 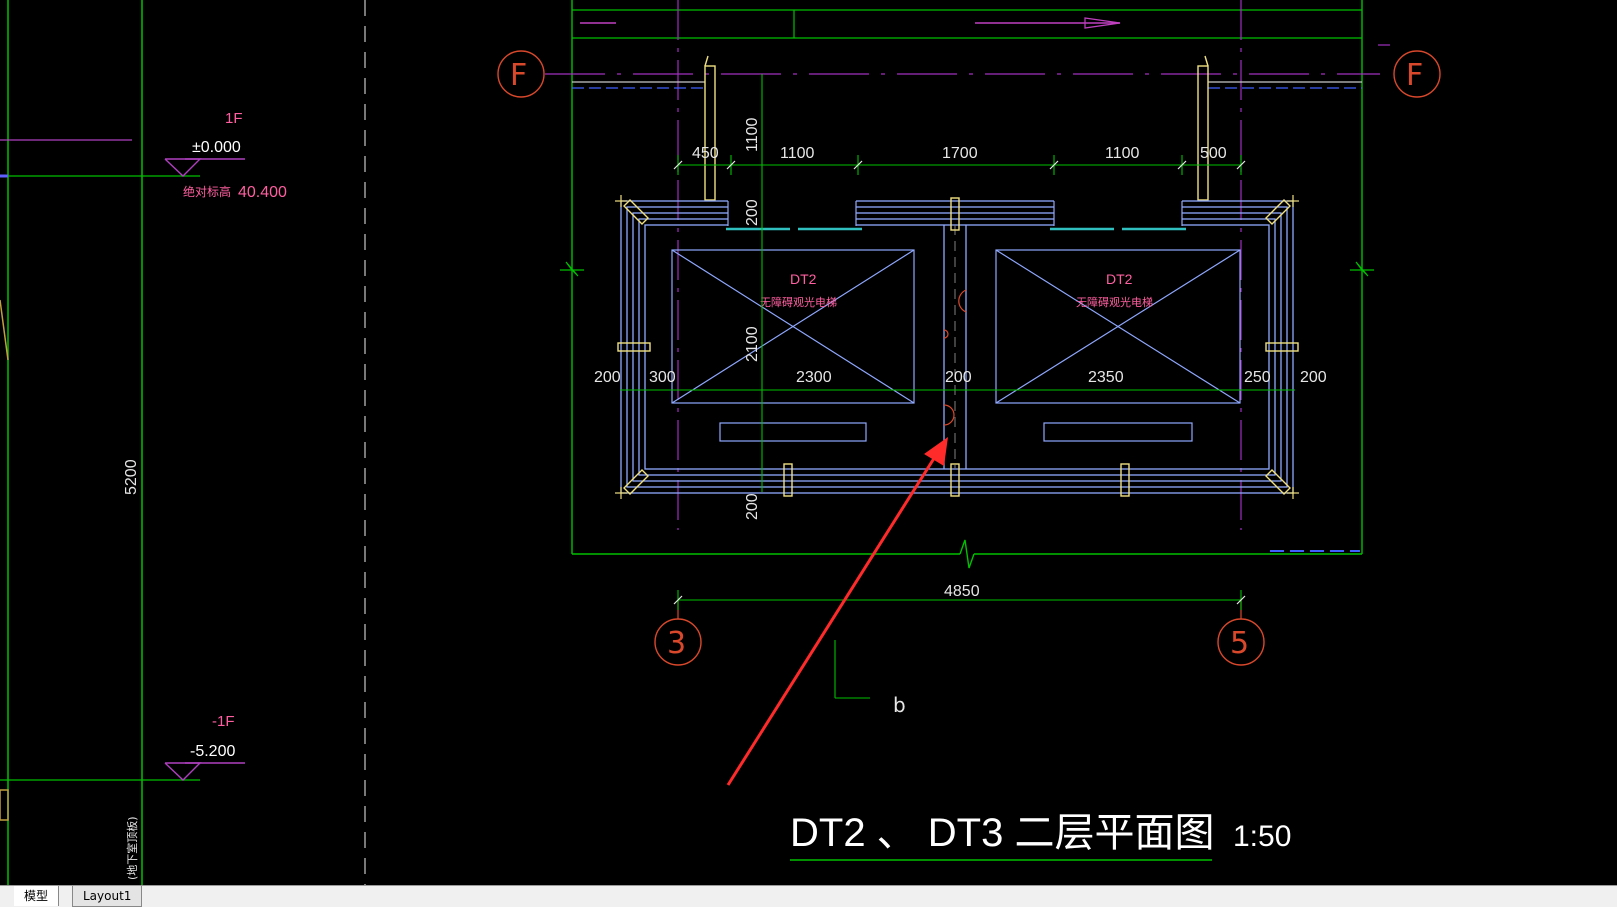 What do you see at coordinates (752, 344) in the screenshot?
I see `dim-vertical-2100: 2100` at bounding box center [752, 344].